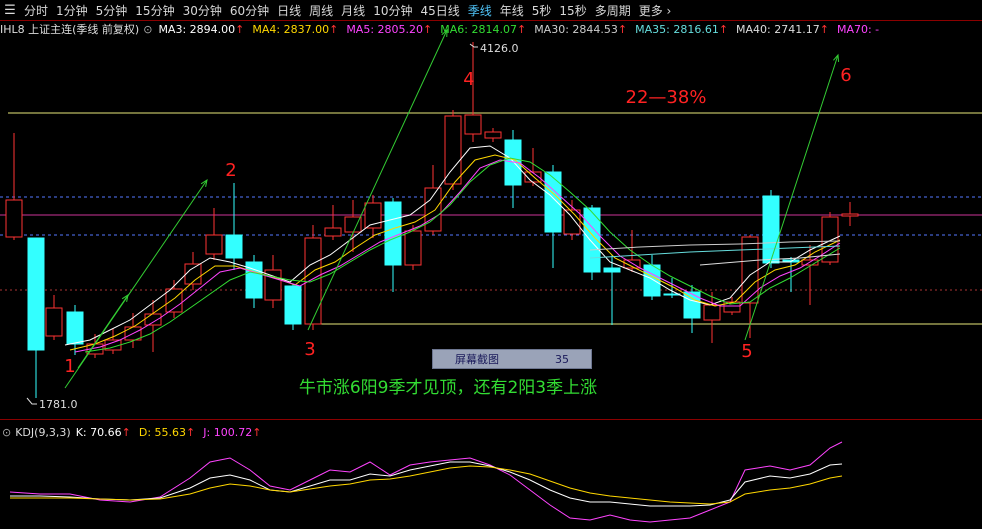 This screenshot has height=529, width=982. What do you see at coordinates (10, 10) in the screenshot?
I see `menu-icon: ☰` at bounding box center [10, 10].